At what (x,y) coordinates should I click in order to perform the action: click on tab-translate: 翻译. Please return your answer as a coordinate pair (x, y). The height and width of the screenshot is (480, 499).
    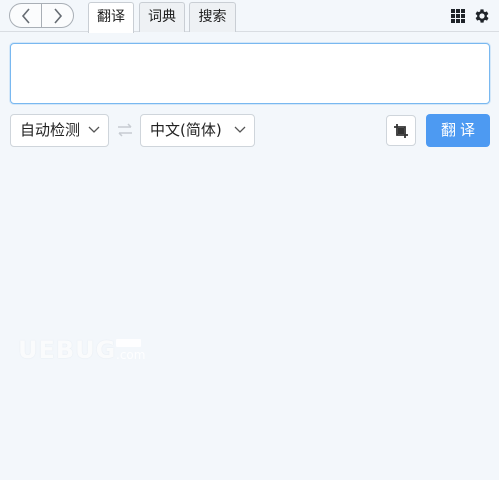
    Looking at the image, I should click on (111, 17).